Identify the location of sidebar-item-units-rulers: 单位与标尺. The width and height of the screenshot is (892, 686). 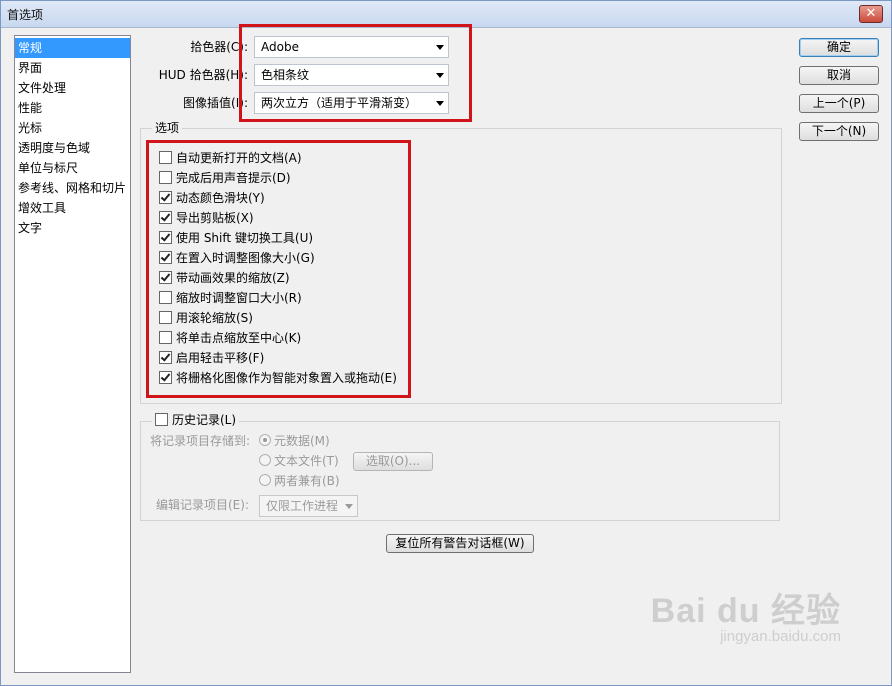
(72, 168).